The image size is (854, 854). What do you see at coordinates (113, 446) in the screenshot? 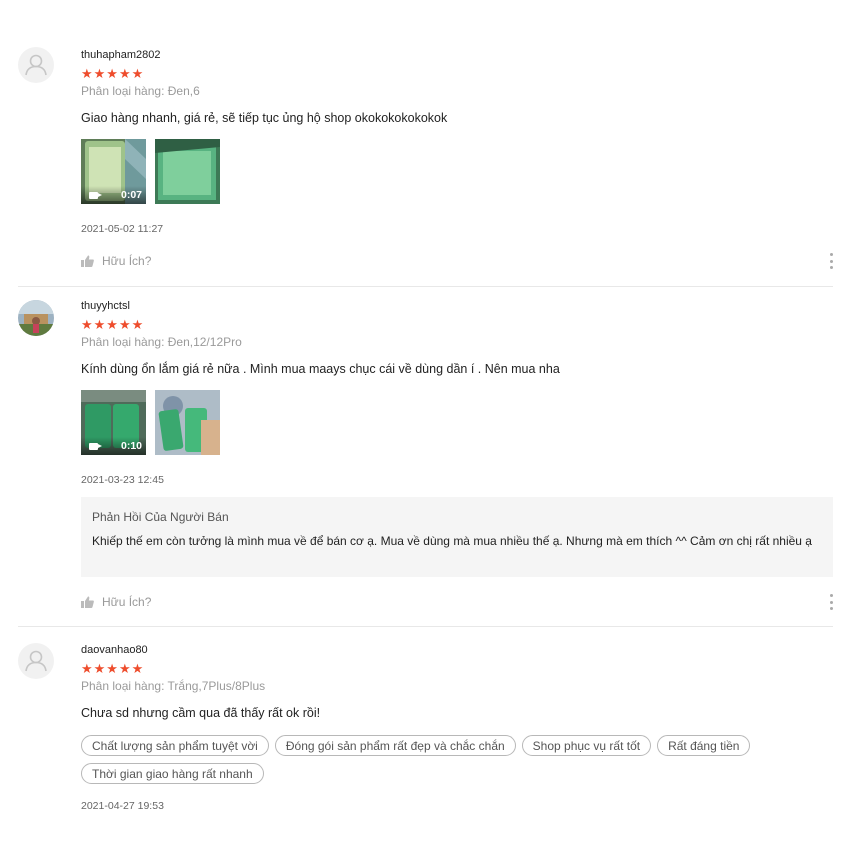
I see `video-overlay: 0:10` at bounding box center [113, 446].